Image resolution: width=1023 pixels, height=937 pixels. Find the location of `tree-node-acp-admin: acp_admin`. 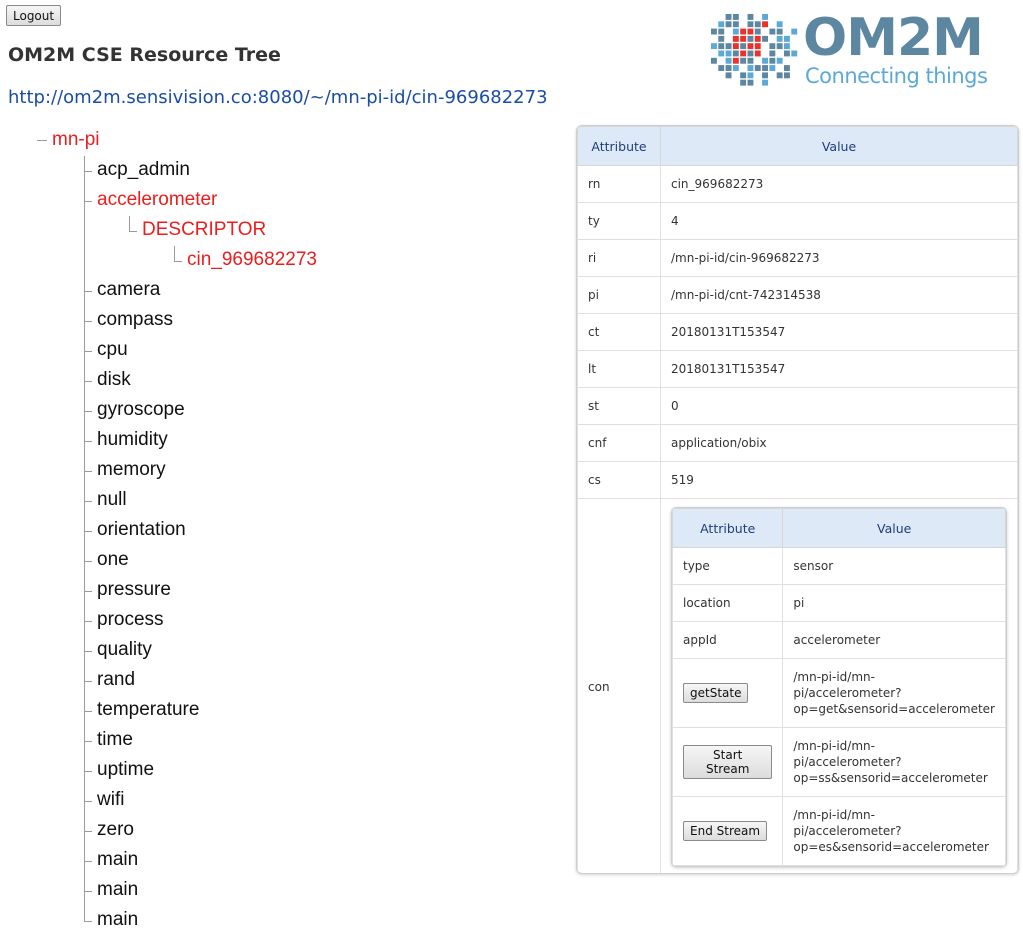

tree-node-acp-admin: acp_admin is located at coordinates (143, 170).